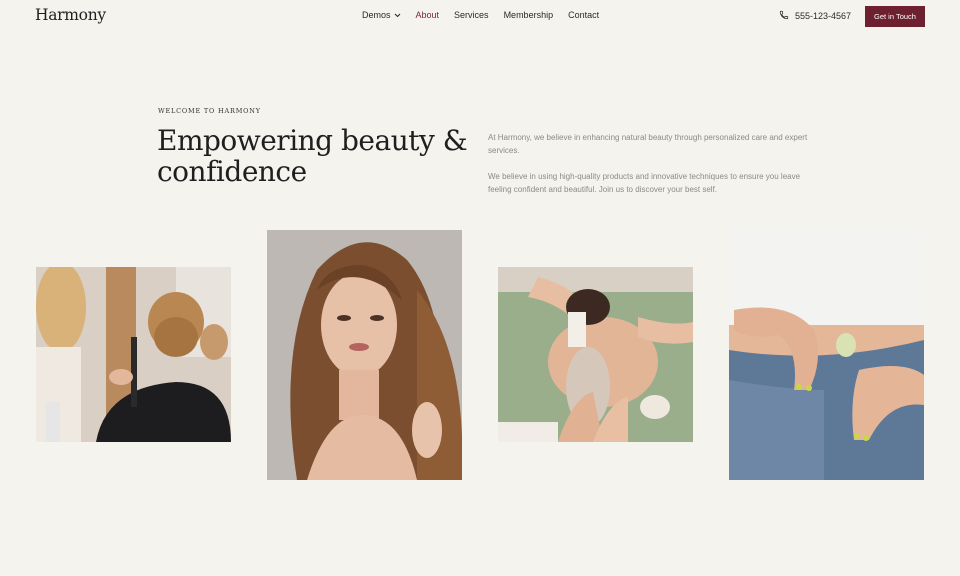 Image resolution: width=960 pixels, height=576 pixels. Describe the element at coordinates (209, 111) in the screenshot. I see `hero-eyebrow: WELCOME TO HARMONY` at that location.